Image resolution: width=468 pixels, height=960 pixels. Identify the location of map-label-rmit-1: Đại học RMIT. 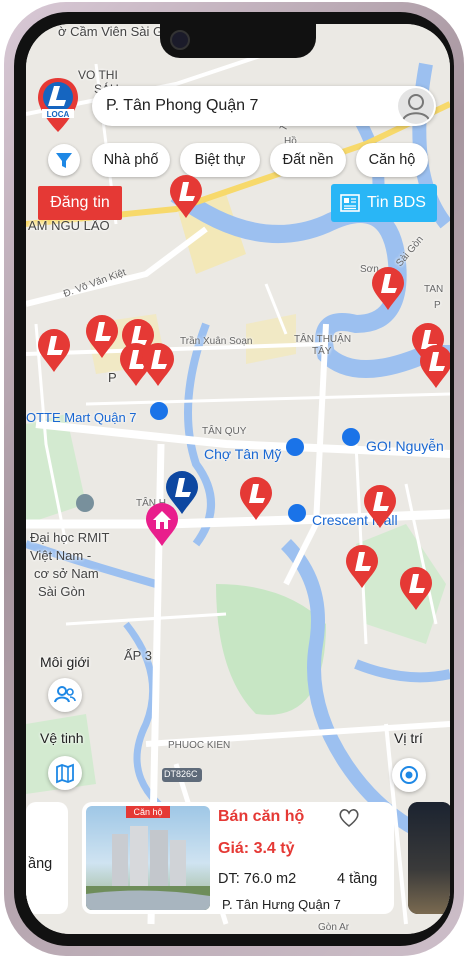
(70, 537).